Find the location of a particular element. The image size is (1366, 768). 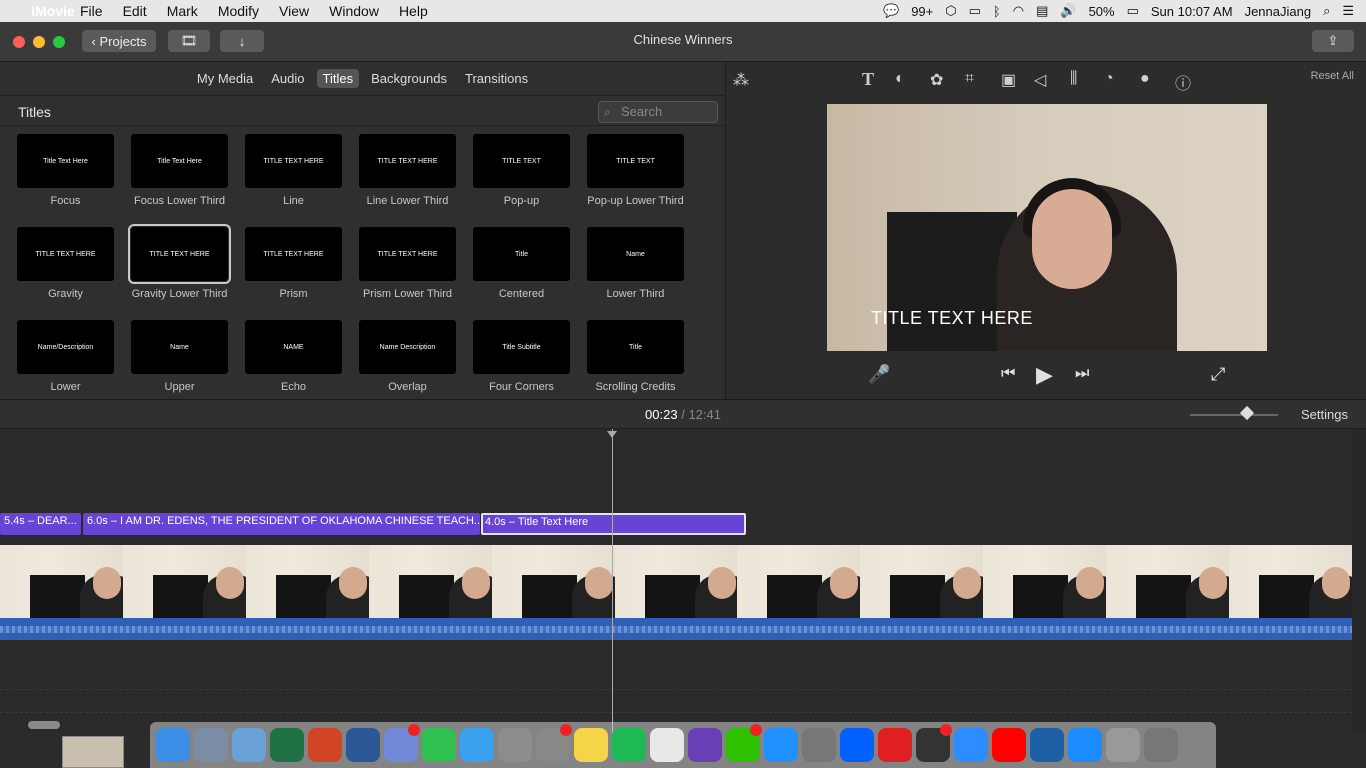

menu-edit: Edit is located at coordinates (135, 11).